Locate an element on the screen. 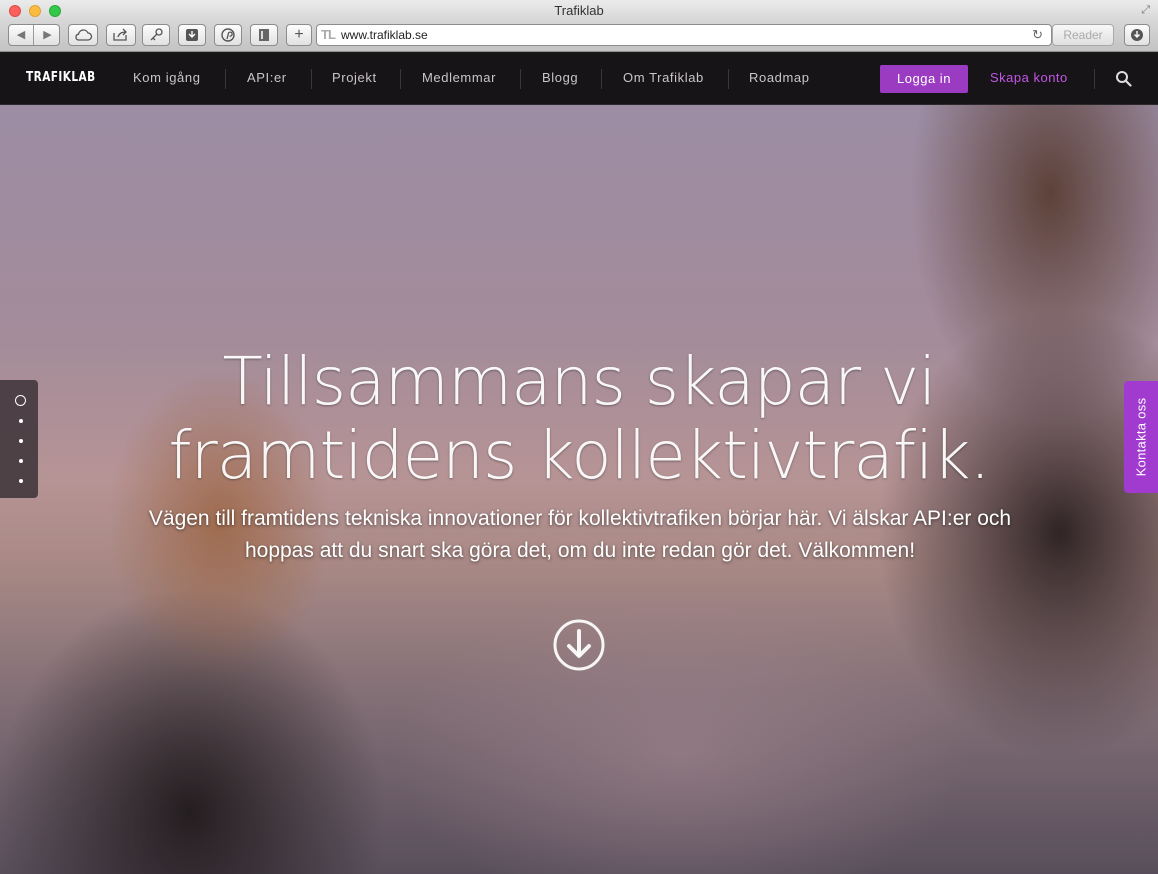  key-icon is located at coordinates (156, 34).